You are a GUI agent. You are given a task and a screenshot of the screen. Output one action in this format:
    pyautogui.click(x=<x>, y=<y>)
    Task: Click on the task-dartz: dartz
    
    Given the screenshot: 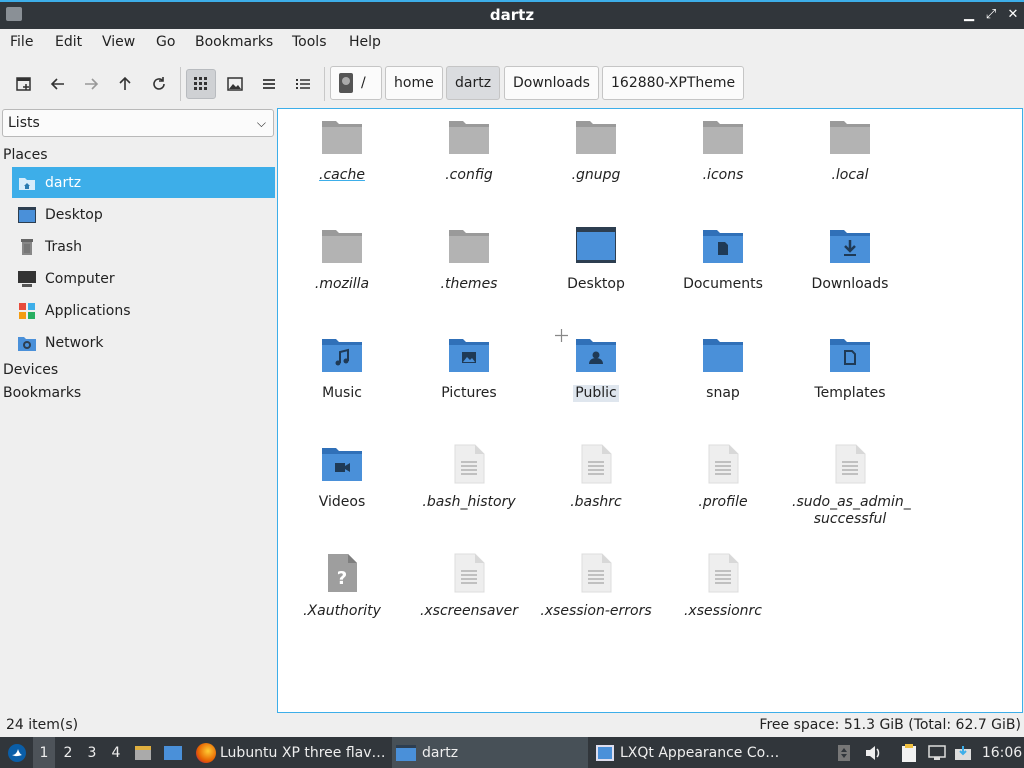 What is the action you would take?
    pyautogui.click(x=490, y=752)
    